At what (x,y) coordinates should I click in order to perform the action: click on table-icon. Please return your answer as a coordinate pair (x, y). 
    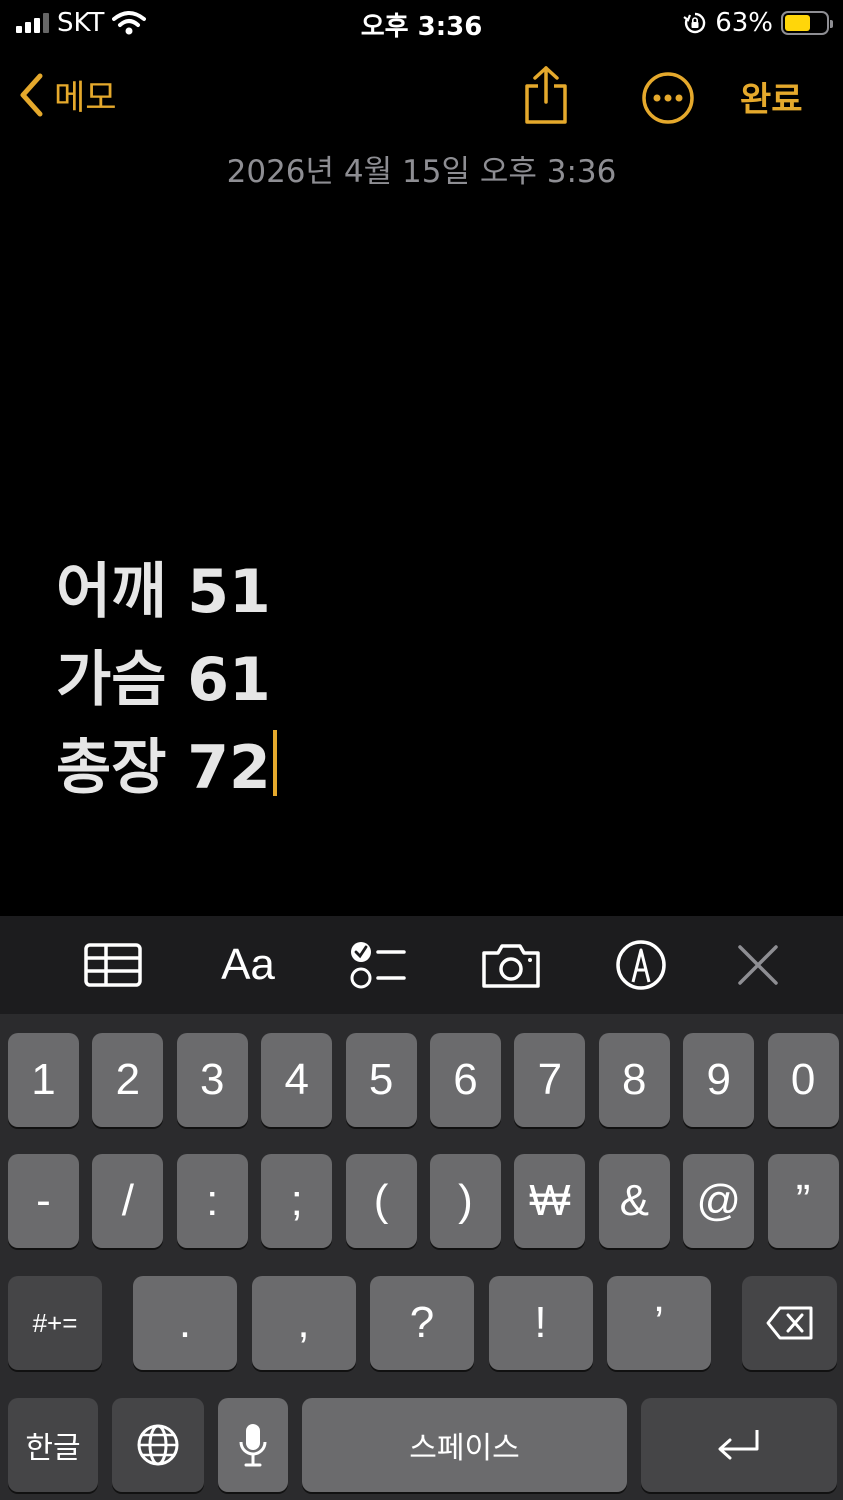
    Looking at the image, I should click on (113, 965).